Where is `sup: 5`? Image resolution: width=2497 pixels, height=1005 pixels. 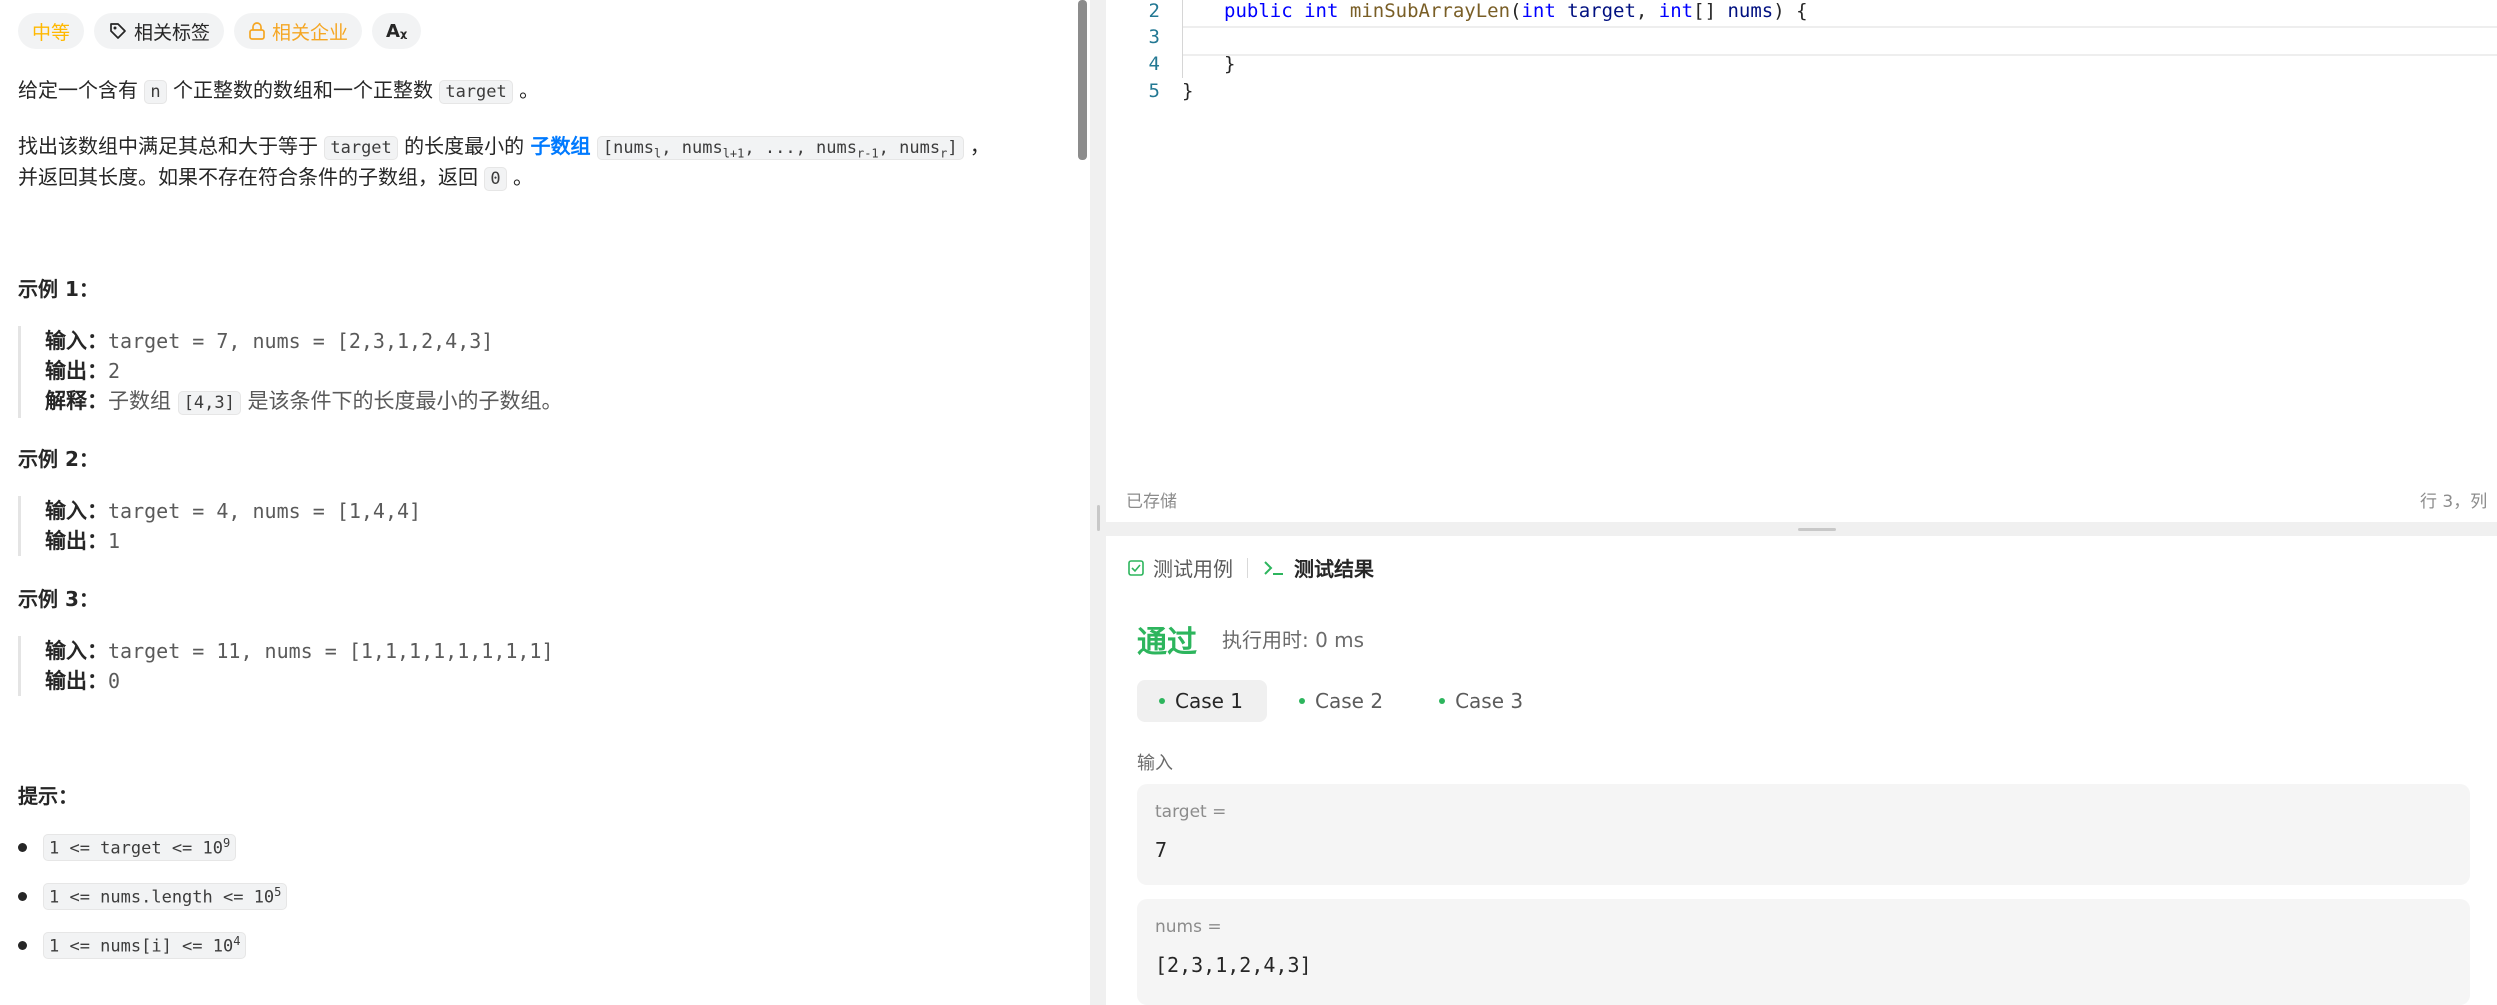 sup: 5 is located at coordinates (278, 892).